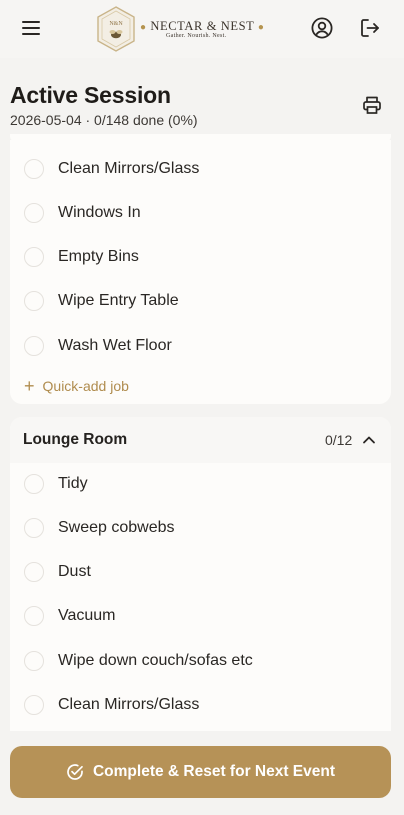 This screenshot has height=815, width=404. Describe the element at coordinates (214, 771) in the screenshot. I see `complete-button-label: Complete & Reset for Next Event` at that location.